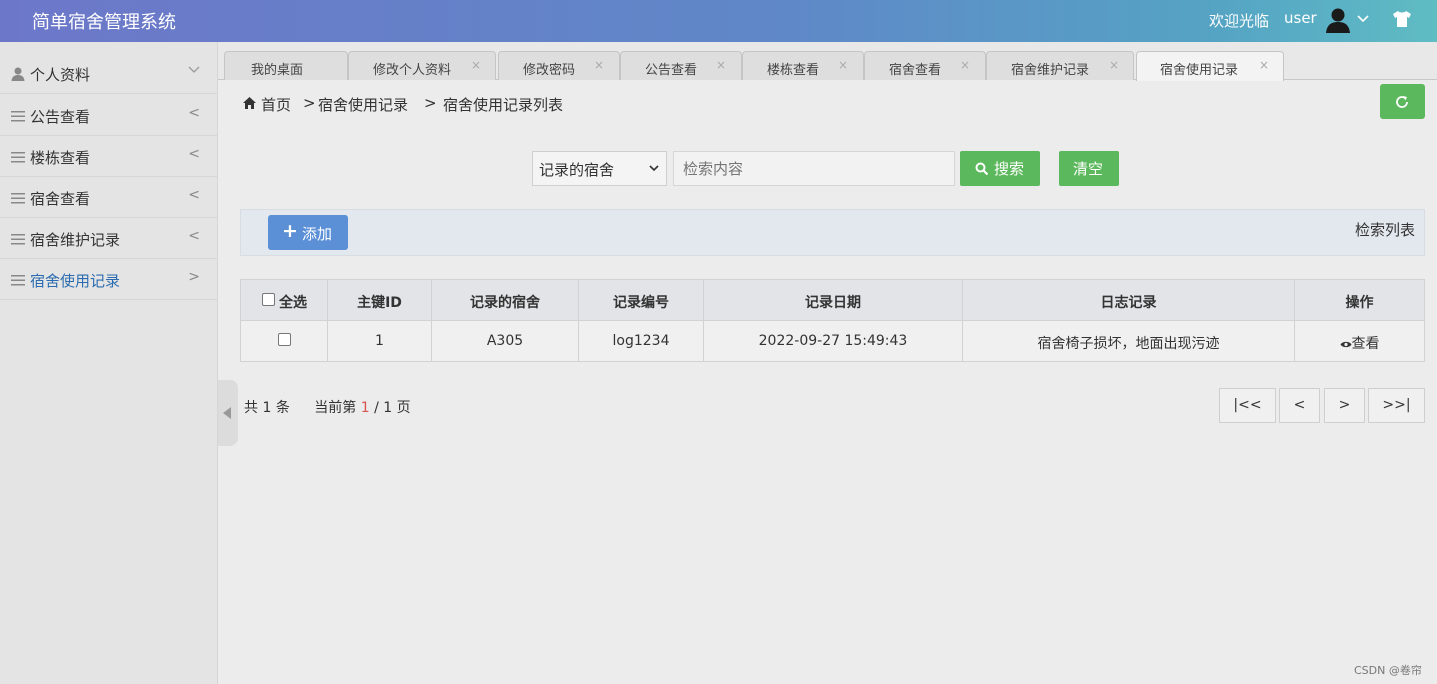 This screenshot has width=1437, height=684. I want to click on header-select-all: 全选, so click(284, 300).